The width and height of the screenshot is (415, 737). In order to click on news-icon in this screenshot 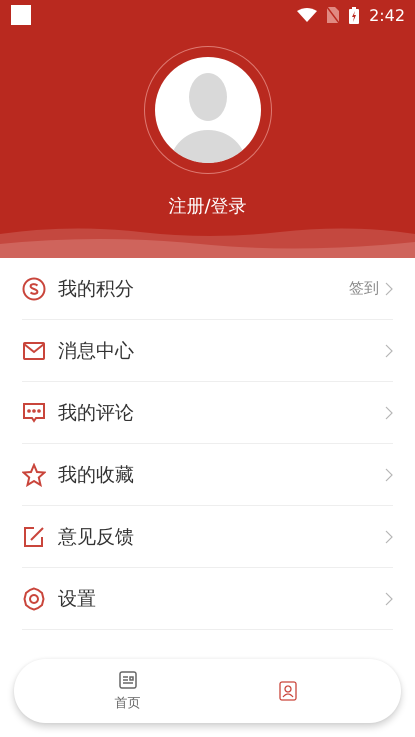, I will do `click(128, 680)`.